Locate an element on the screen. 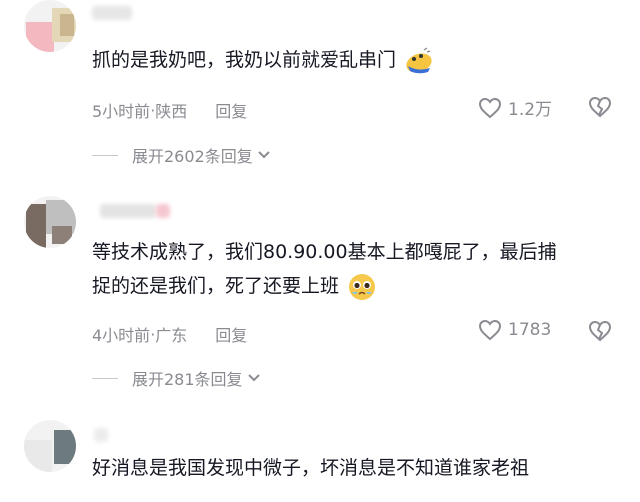  comment-location: 广东 is located at coordinates (171, 335).